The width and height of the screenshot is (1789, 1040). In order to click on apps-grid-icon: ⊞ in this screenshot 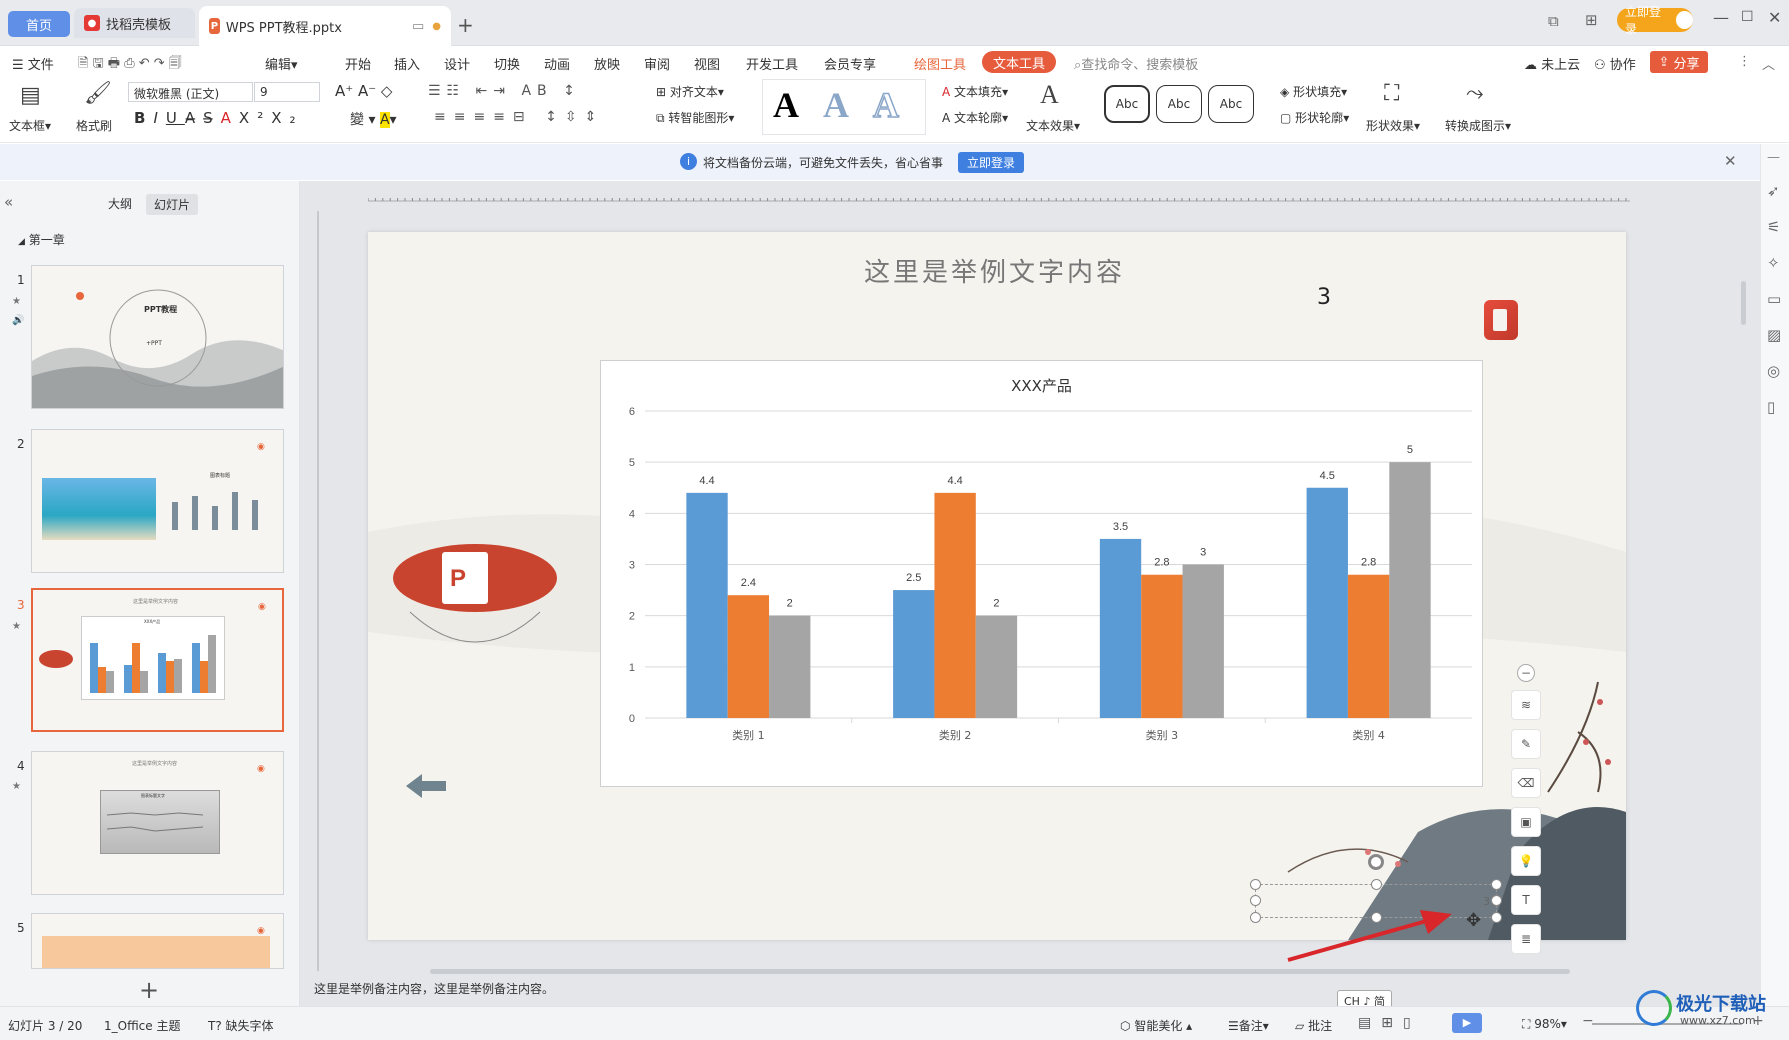, I will do `click(1591, 20)`.